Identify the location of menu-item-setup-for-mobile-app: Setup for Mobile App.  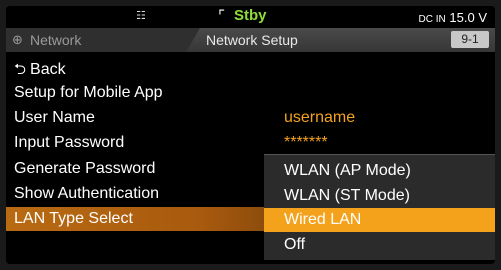
(250, 93).